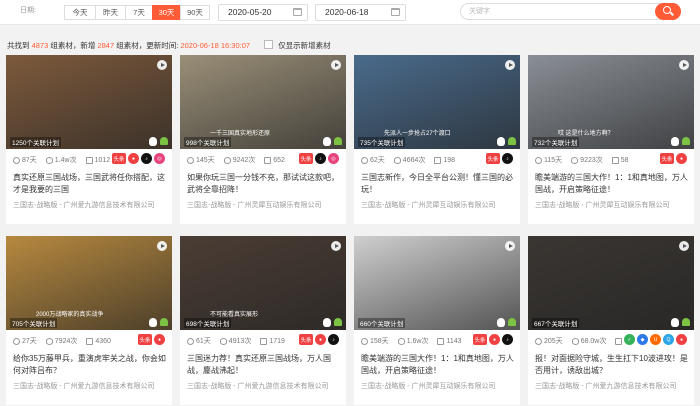 This screenshot has height=406, width=700. Describe the element at coordinates (612, 365) in the screenshot. I see `card-title: 报！对面据险守城，生生扛下10波进攻！是否用计，诱敌出城？` at that location.